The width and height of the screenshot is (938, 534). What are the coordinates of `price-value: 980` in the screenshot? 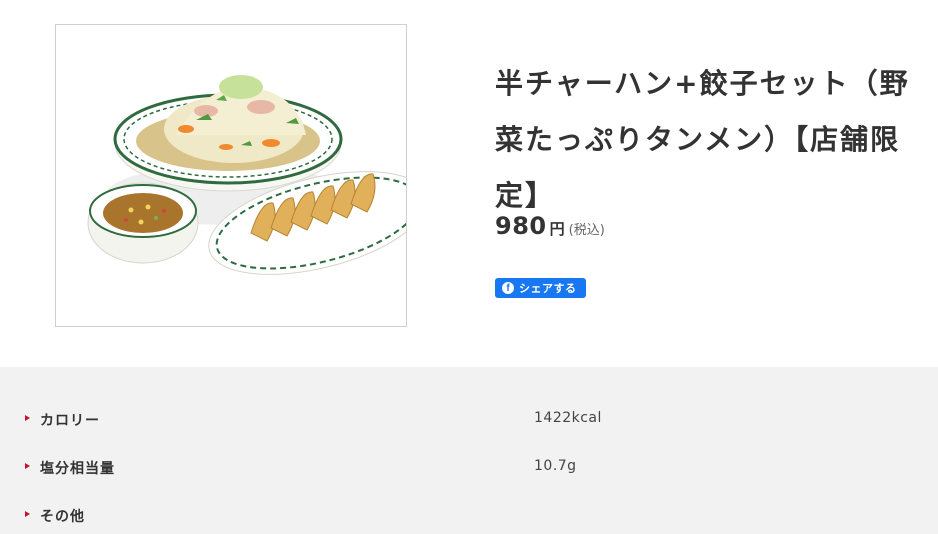 It's located at (521, 226).